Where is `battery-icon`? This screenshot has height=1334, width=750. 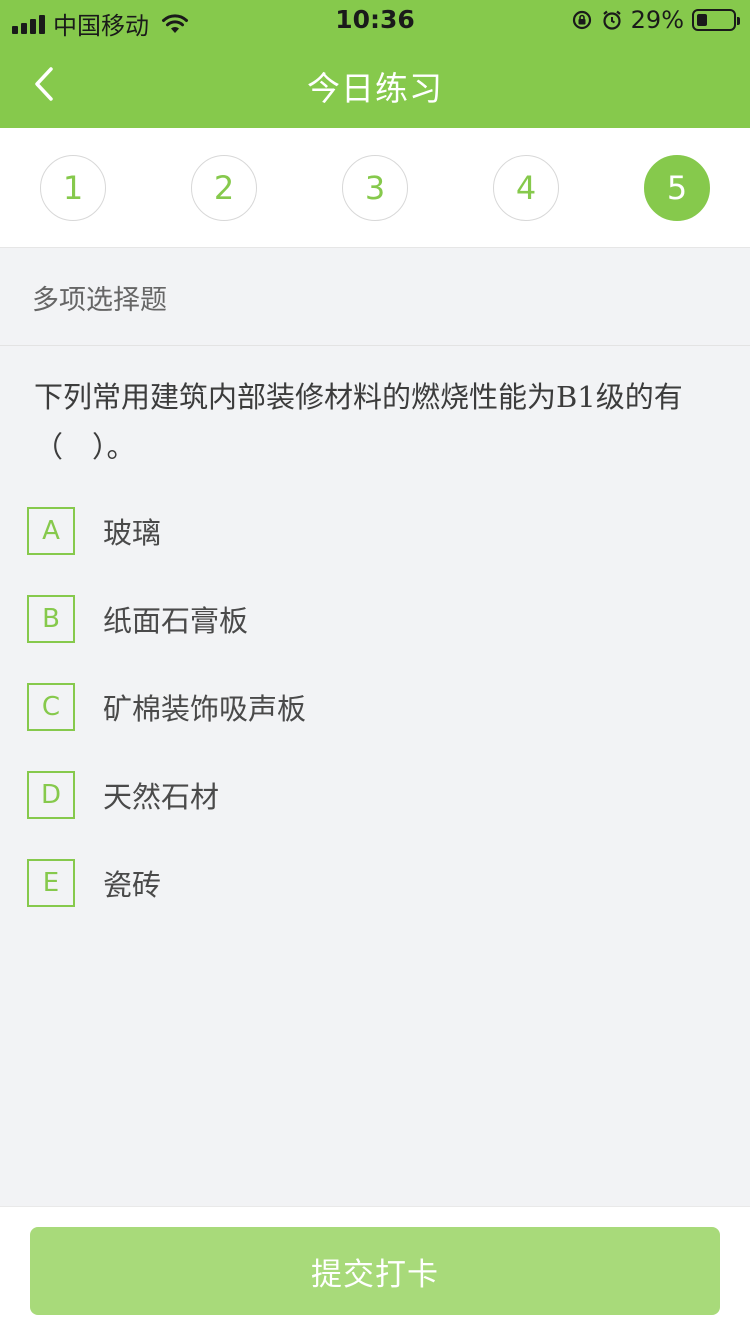 battery-icon is located at coordinates (716, 20).